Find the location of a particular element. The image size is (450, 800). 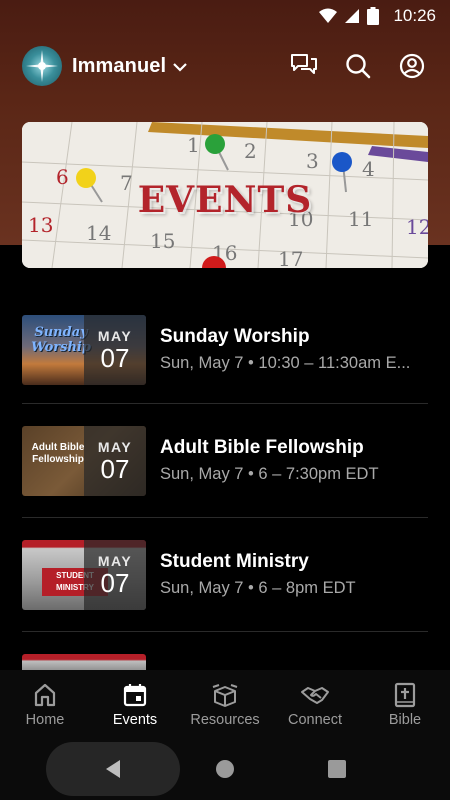

nav-events: Events is located at coordinates (135, 704).